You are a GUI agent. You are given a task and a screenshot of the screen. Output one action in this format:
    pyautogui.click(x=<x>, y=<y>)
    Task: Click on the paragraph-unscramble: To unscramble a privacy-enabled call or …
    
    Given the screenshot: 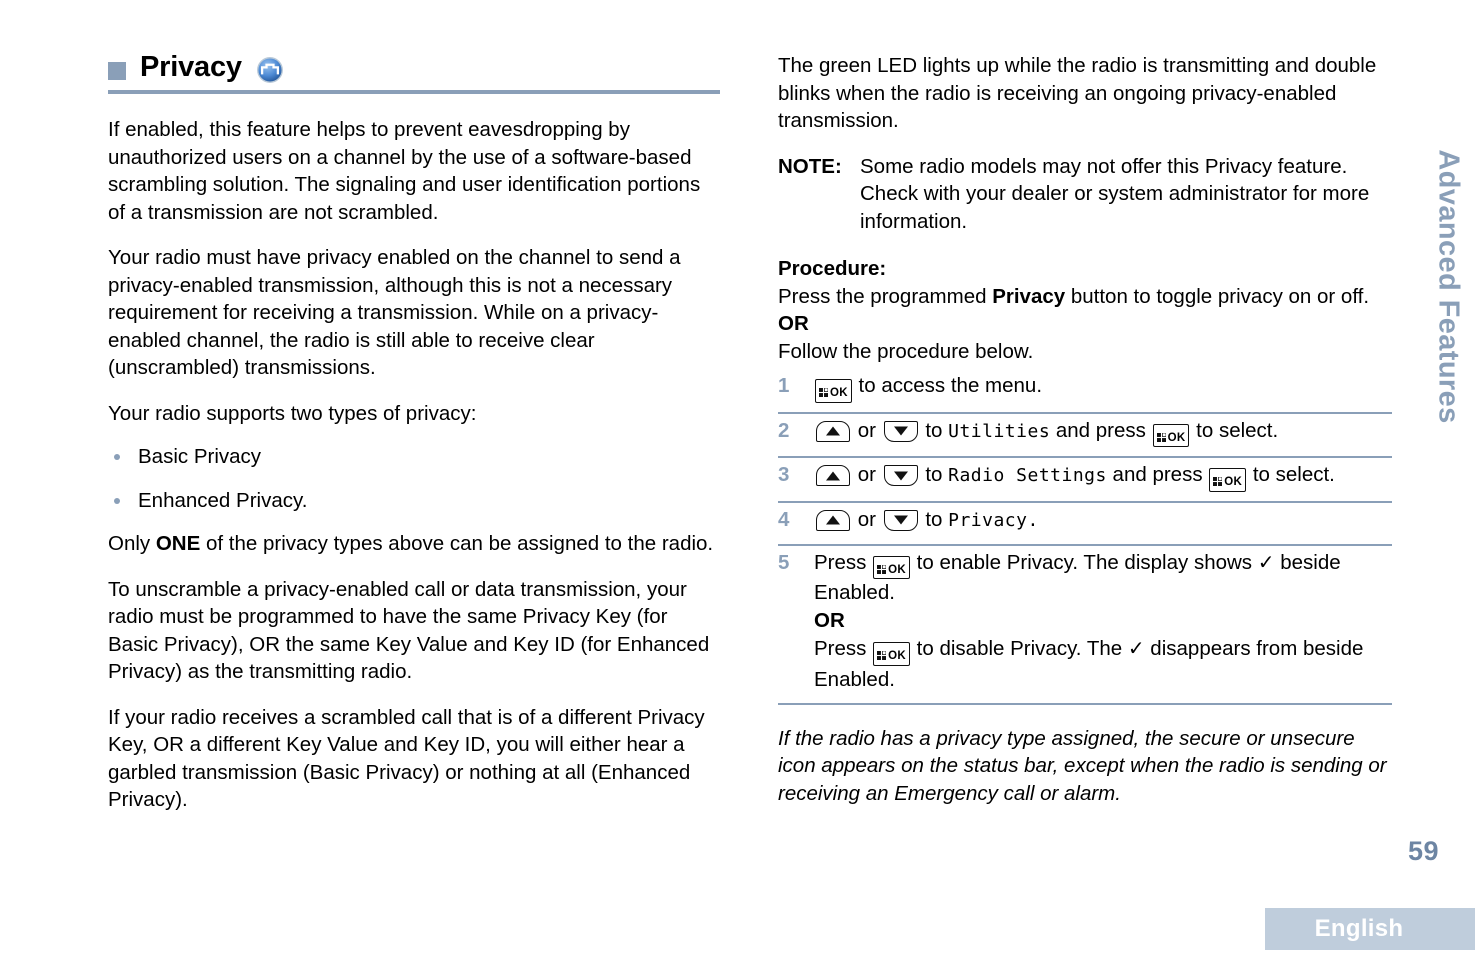 What is the action you would take?
    pyautogui.click(x=409, y=630)
    